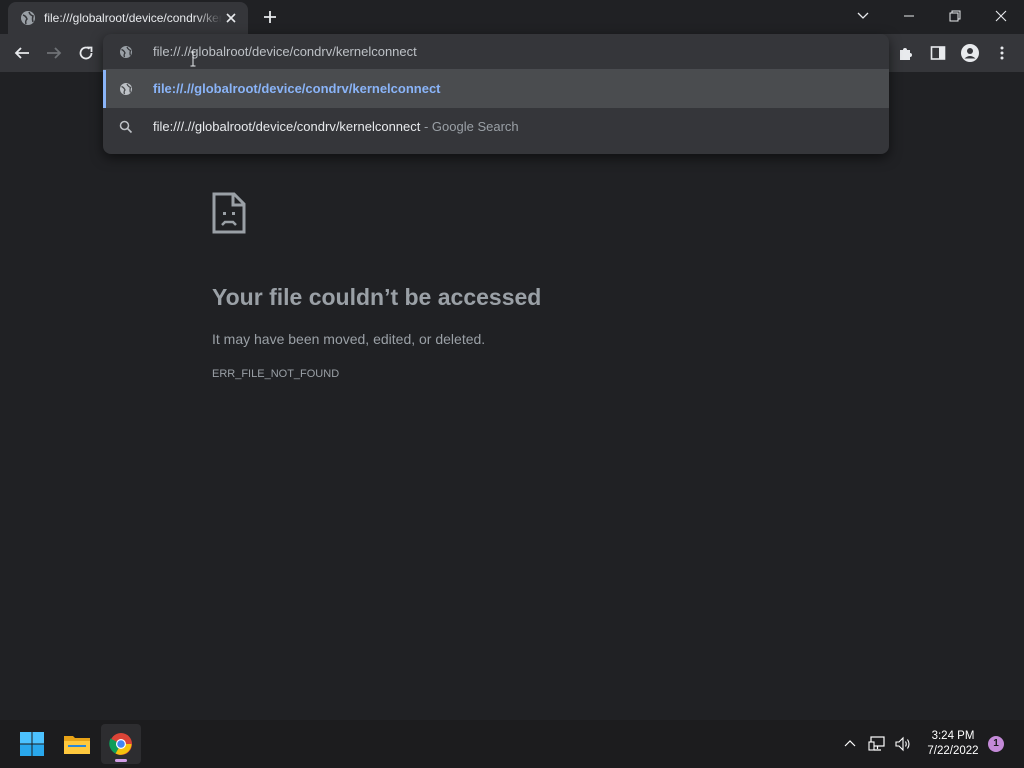 The image size is (1024, 768). I want to click on restore-icon, so click(955, 16).